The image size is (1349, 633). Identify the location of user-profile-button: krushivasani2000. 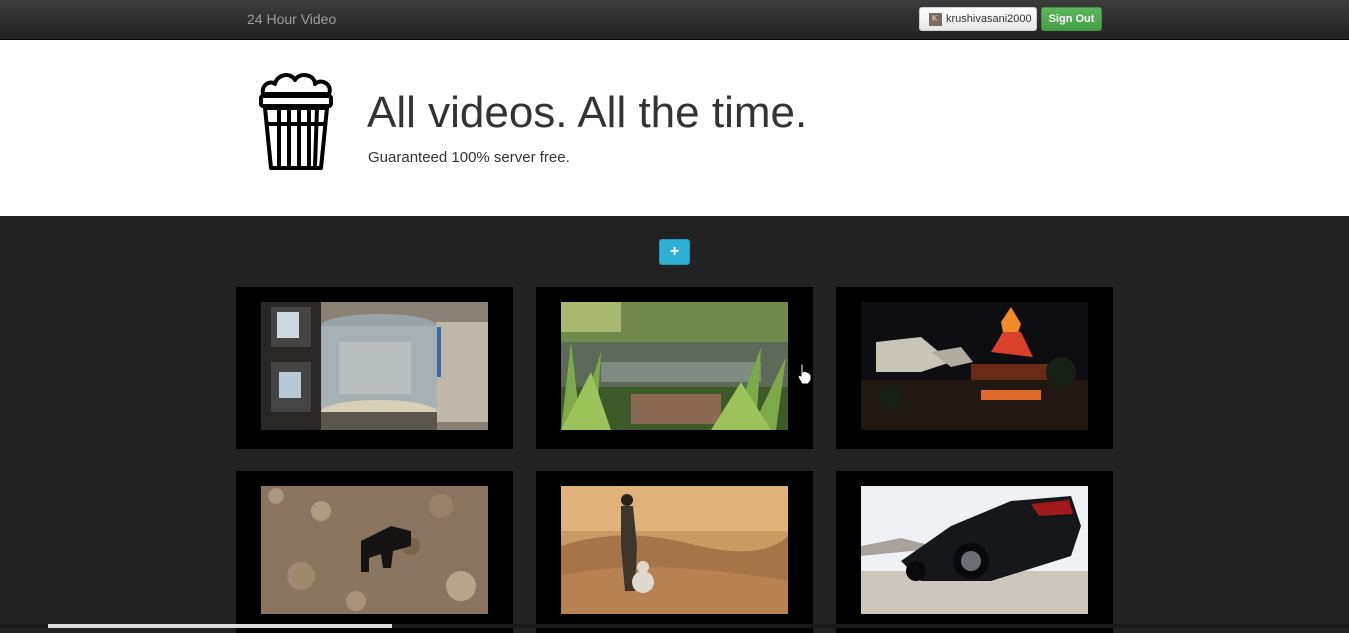
(978, 19).